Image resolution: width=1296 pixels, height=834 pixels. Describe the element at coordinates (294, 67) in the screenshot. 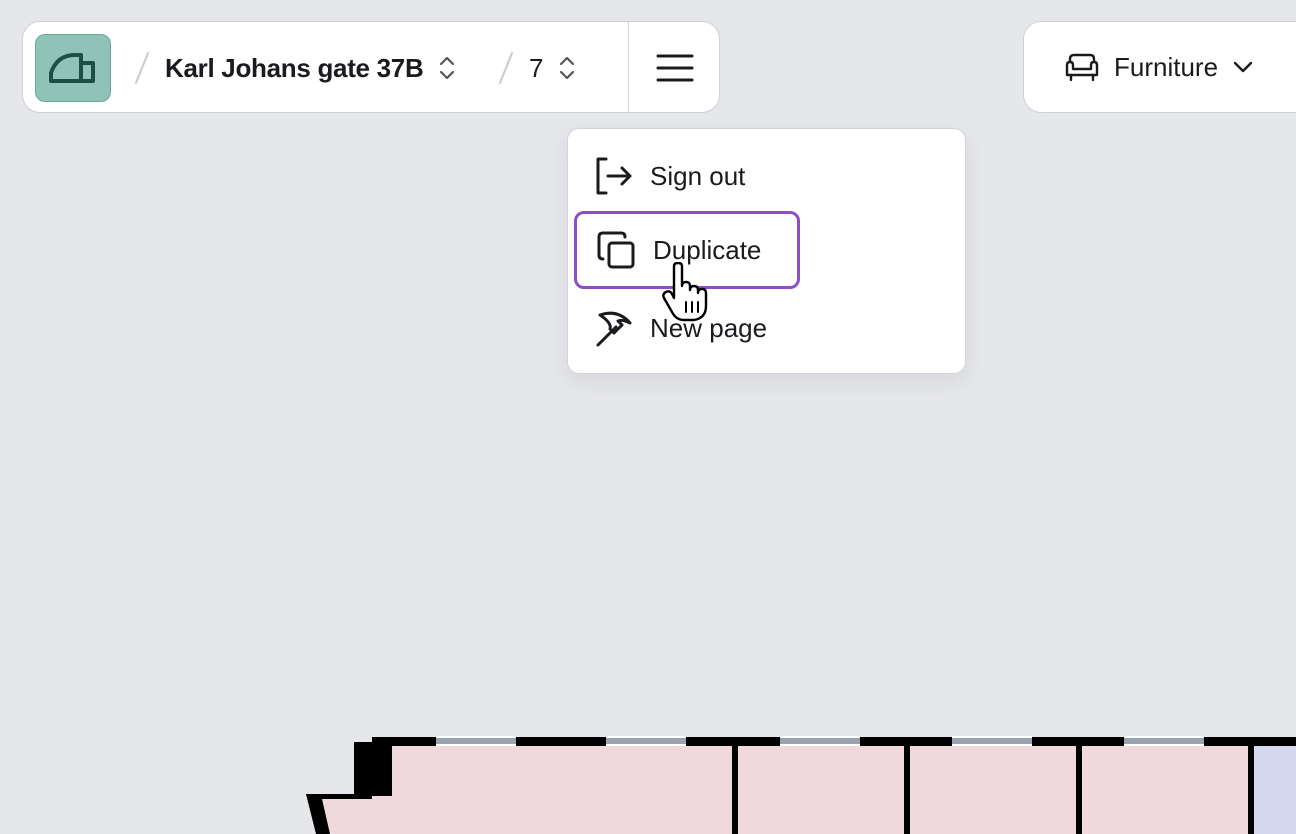

I see `building-name: Karl Johans gate 37B` at that location.